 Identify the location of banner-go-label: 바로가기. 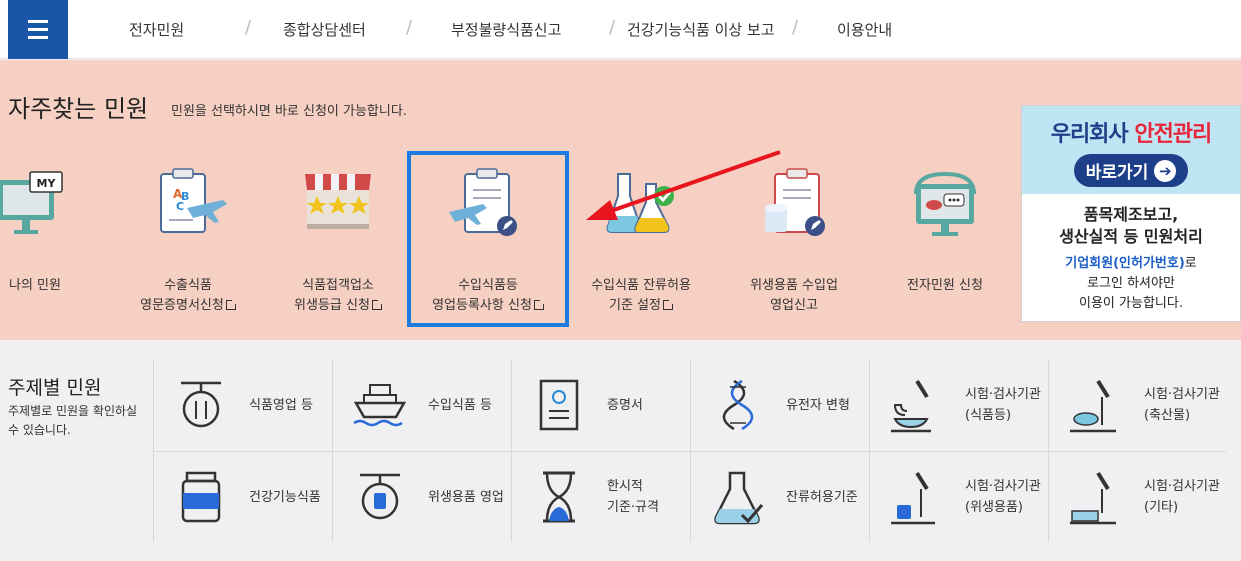
(1117, 173).